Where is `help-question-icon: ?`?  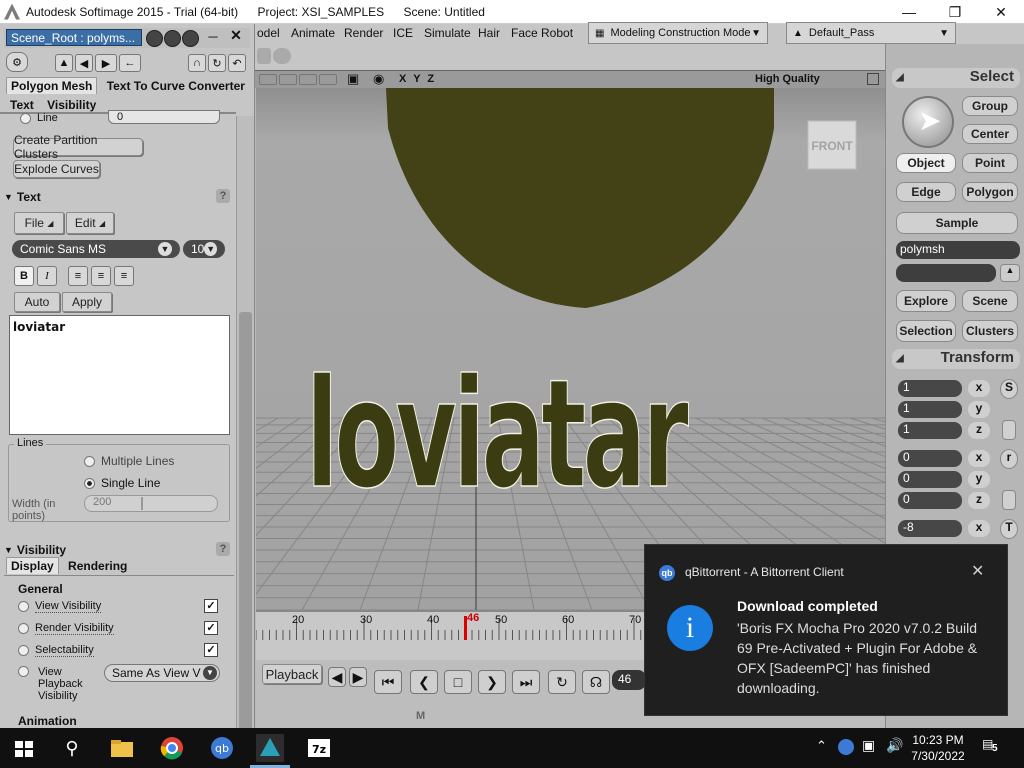
help-question-icon: ? is located at coordinates (223, 196).